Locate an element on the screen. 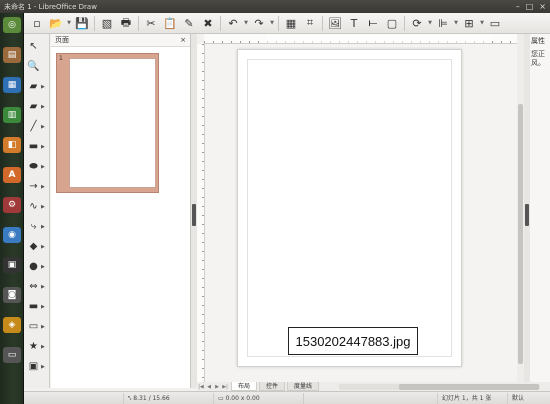 Image resolution: width=550 pixels, height=404 pixels. page-thumbnail: 1 is located at coordinates (107, 123).